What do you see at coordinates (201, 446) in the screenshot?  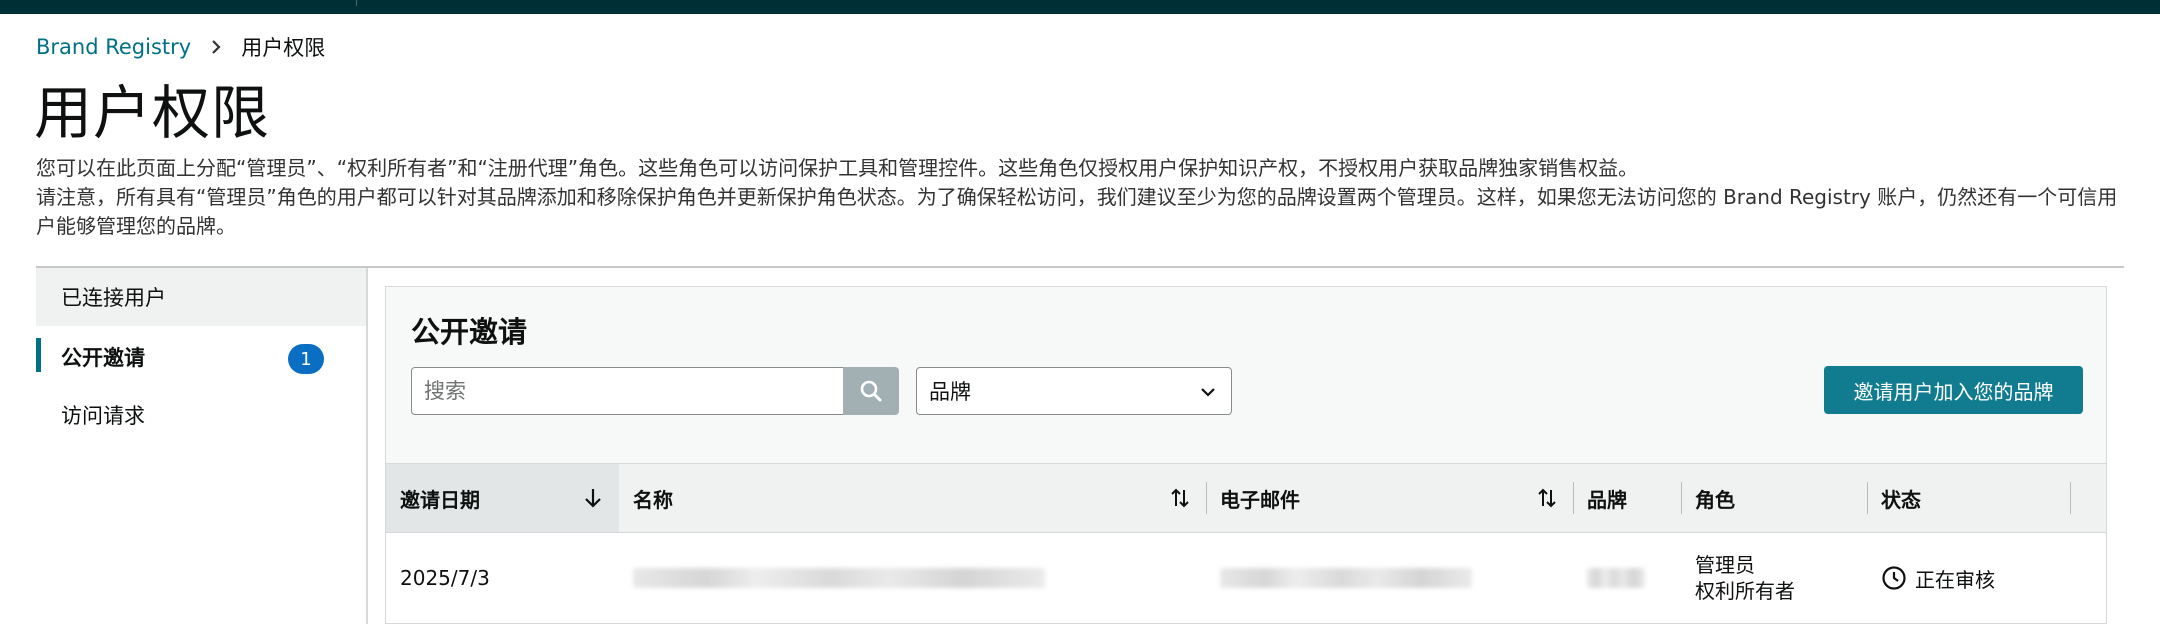 I see `sidebar: 已连接用户 公开邀请 1 访问请求` at bounding box center [201, 446].